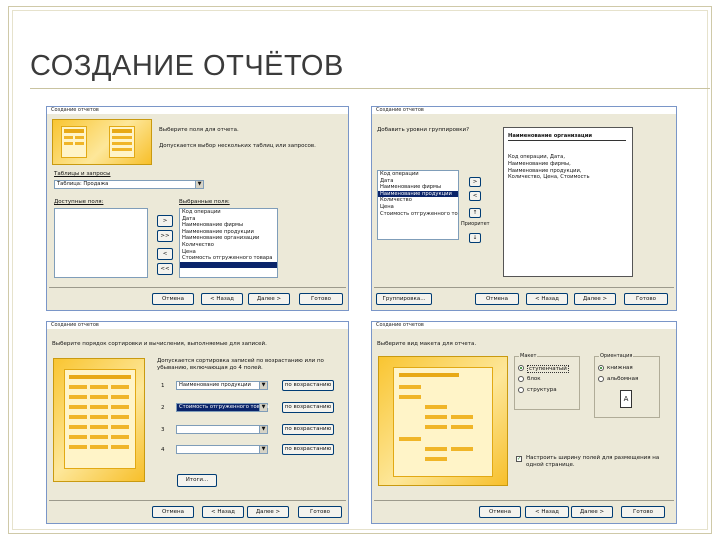  I want to click on remove-one-button: <, so click(165, 254).